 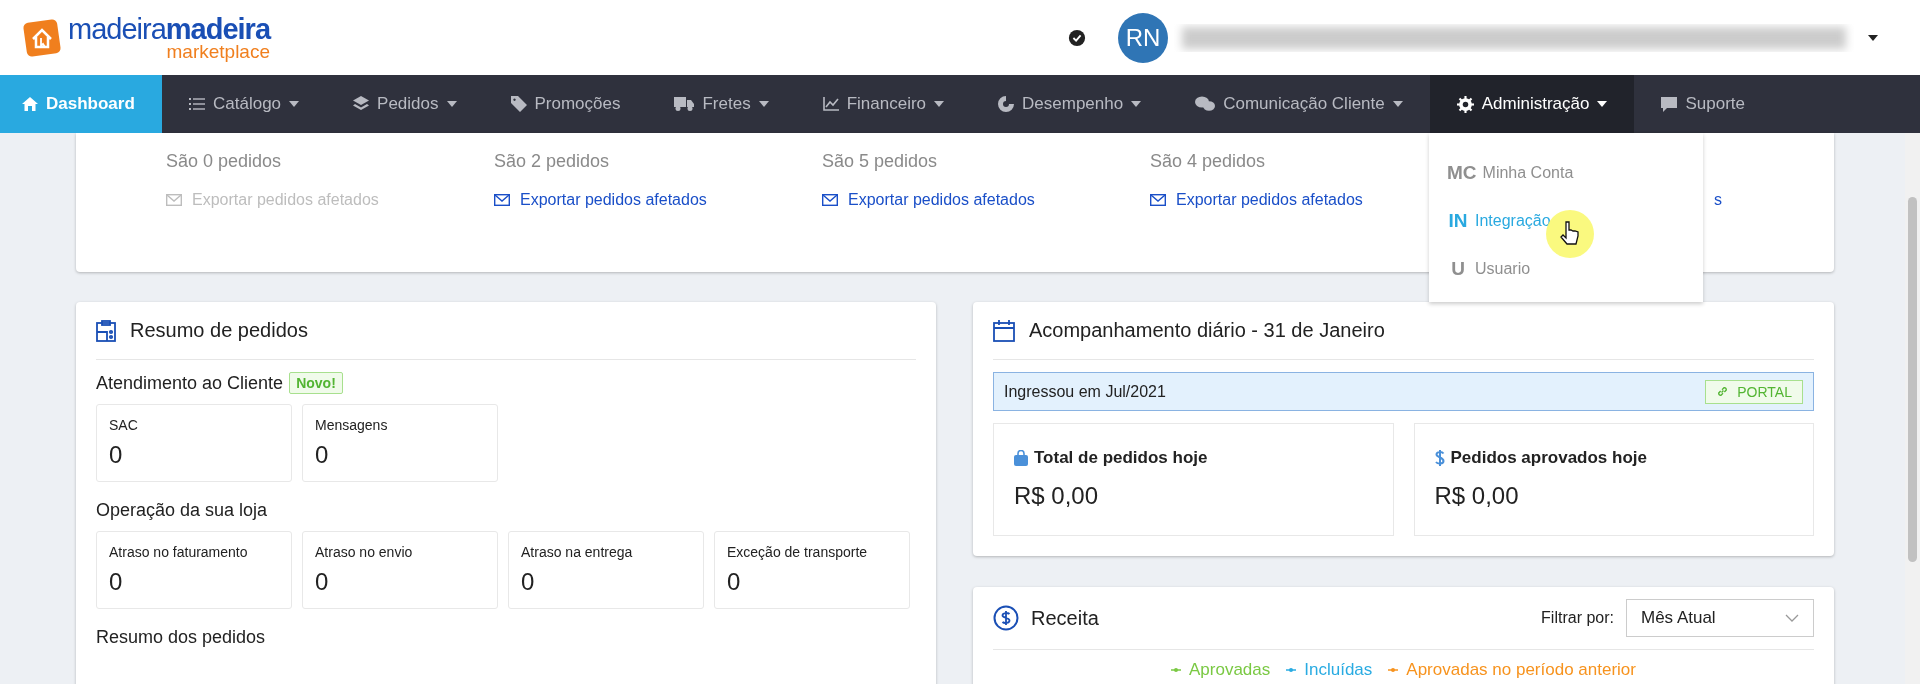 What do you see at coordinates (577, 552) in the screenshot?
I see `tile-label: Atraso na entrega` at bounding box center [577, 552].